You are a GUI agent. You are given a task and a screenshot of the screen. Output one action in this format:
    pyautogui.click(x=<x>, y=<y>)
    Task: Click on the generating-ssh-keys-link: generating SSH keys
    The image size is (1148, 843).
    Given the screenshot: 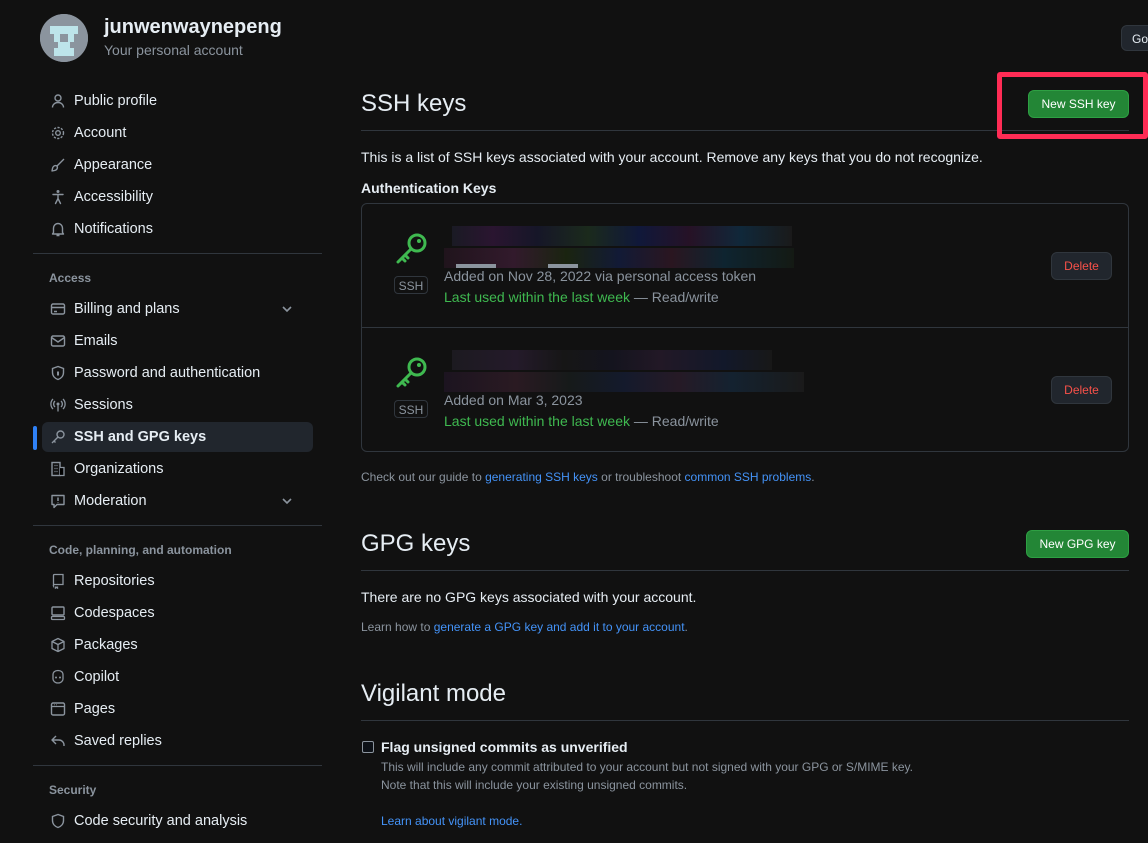 What is the action you would take?
    pyautogui.click(x=541, y=477)
    